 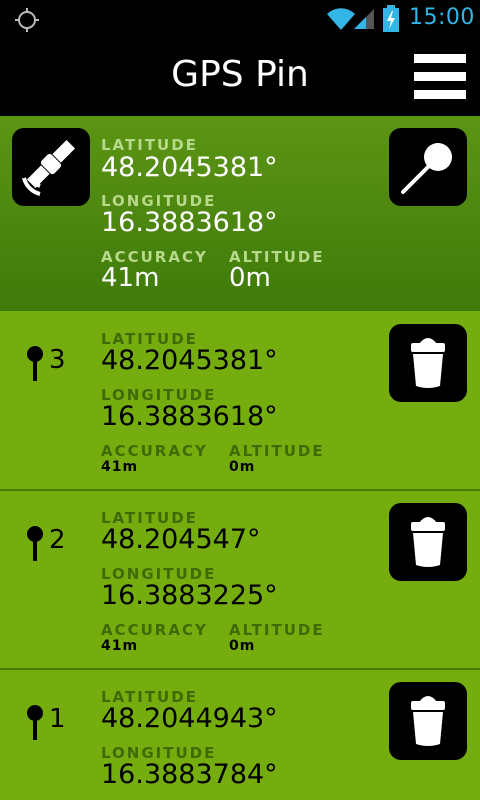 I want to click on status-time: 15:00, so click(x=442, y=17).